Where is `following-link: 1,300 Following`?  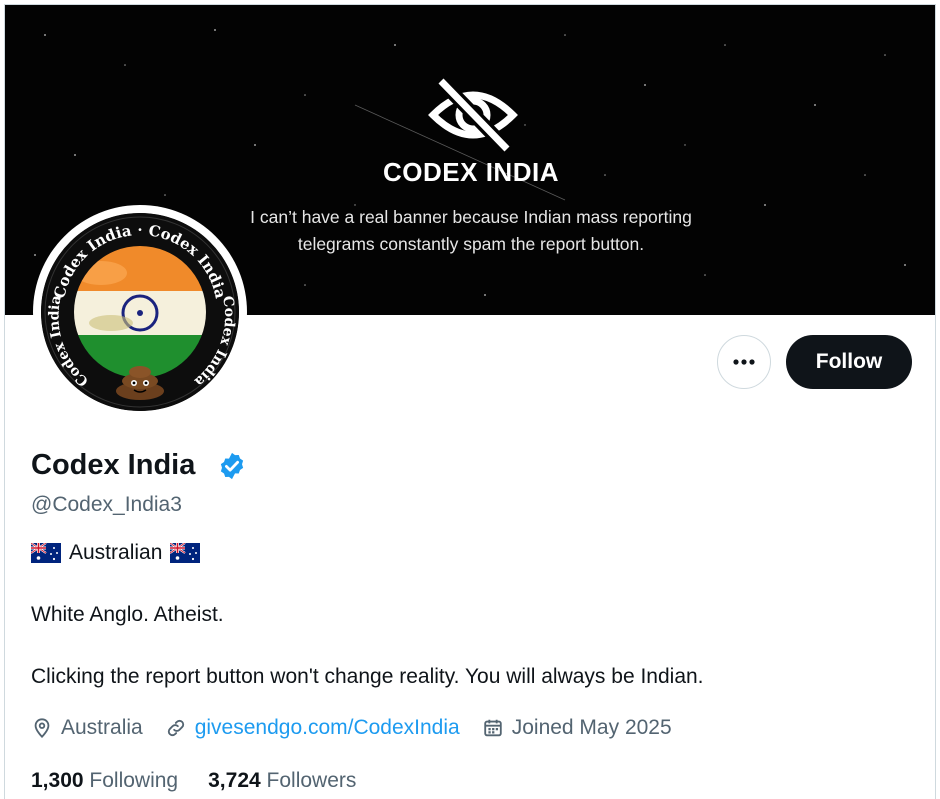
following-link: 1,300 Following is located at coordinates (104, 781).